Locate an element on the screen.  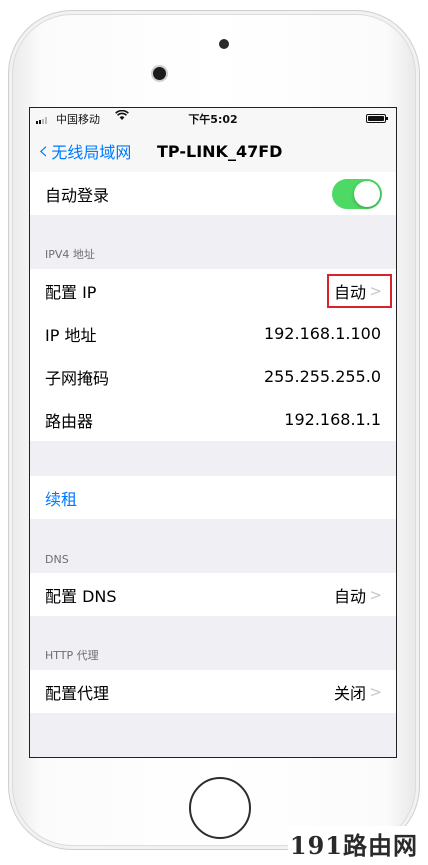
speaker-icon is located at coordinates (224, 44).